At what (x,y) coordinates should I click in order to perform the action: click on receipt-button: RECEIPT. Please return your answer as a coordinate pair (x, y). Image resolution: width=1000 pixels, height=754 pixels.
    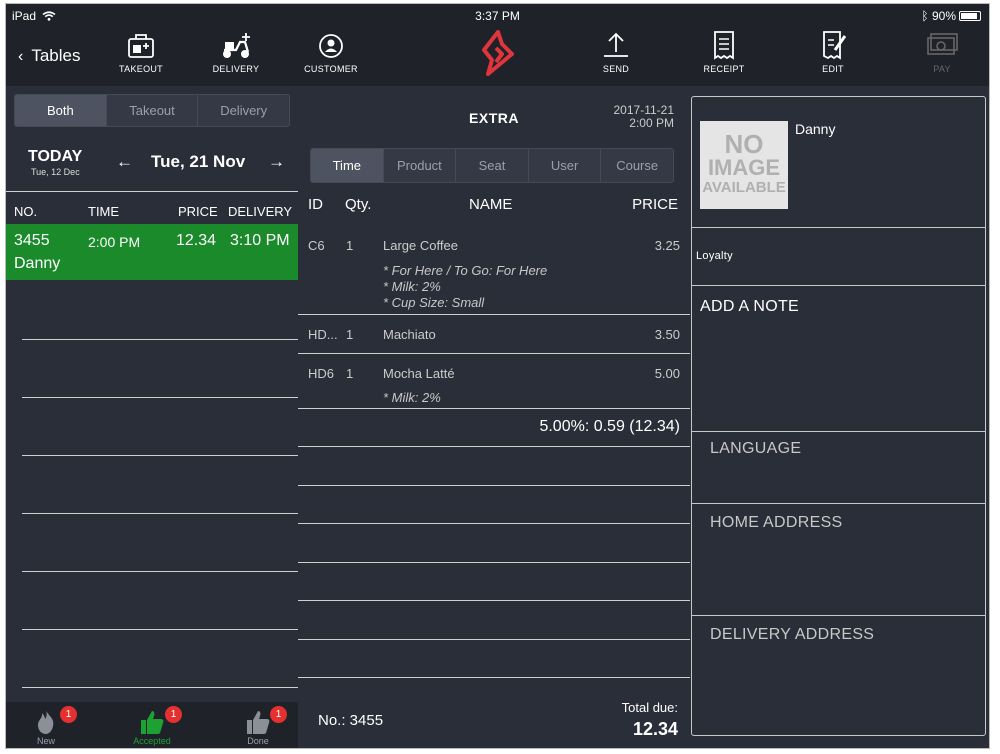
    Looking at the image, I should click on (724, 52).